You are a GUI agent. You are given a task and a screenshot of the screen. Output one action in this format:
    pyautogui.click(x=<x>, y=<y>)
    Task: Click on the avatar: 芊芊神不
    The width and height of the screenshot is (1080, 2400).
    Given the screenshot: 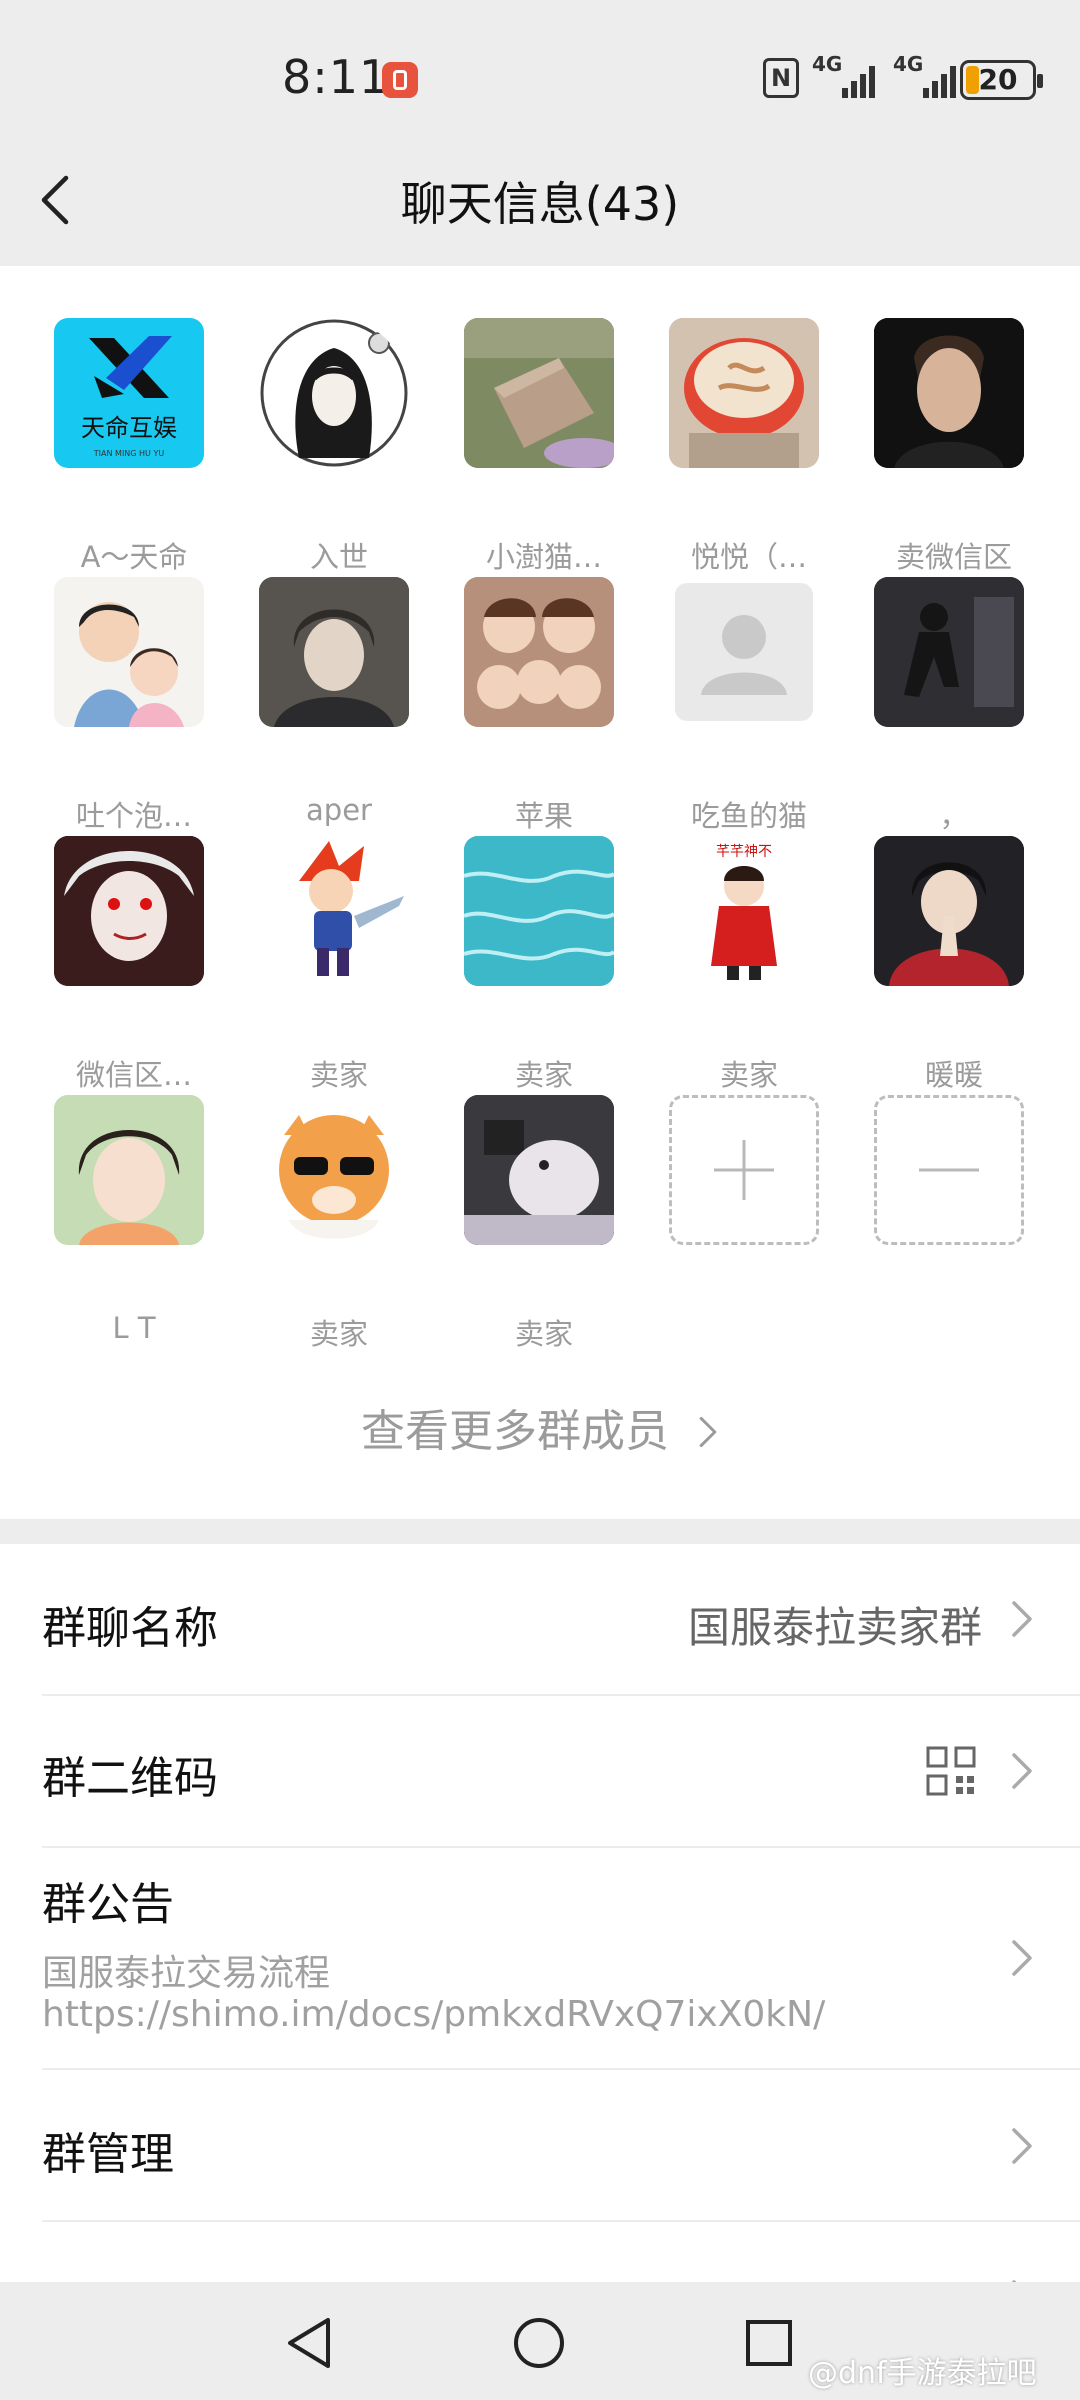 What is the action you would take?
    pyautogui.click(x=744, y=911)
    